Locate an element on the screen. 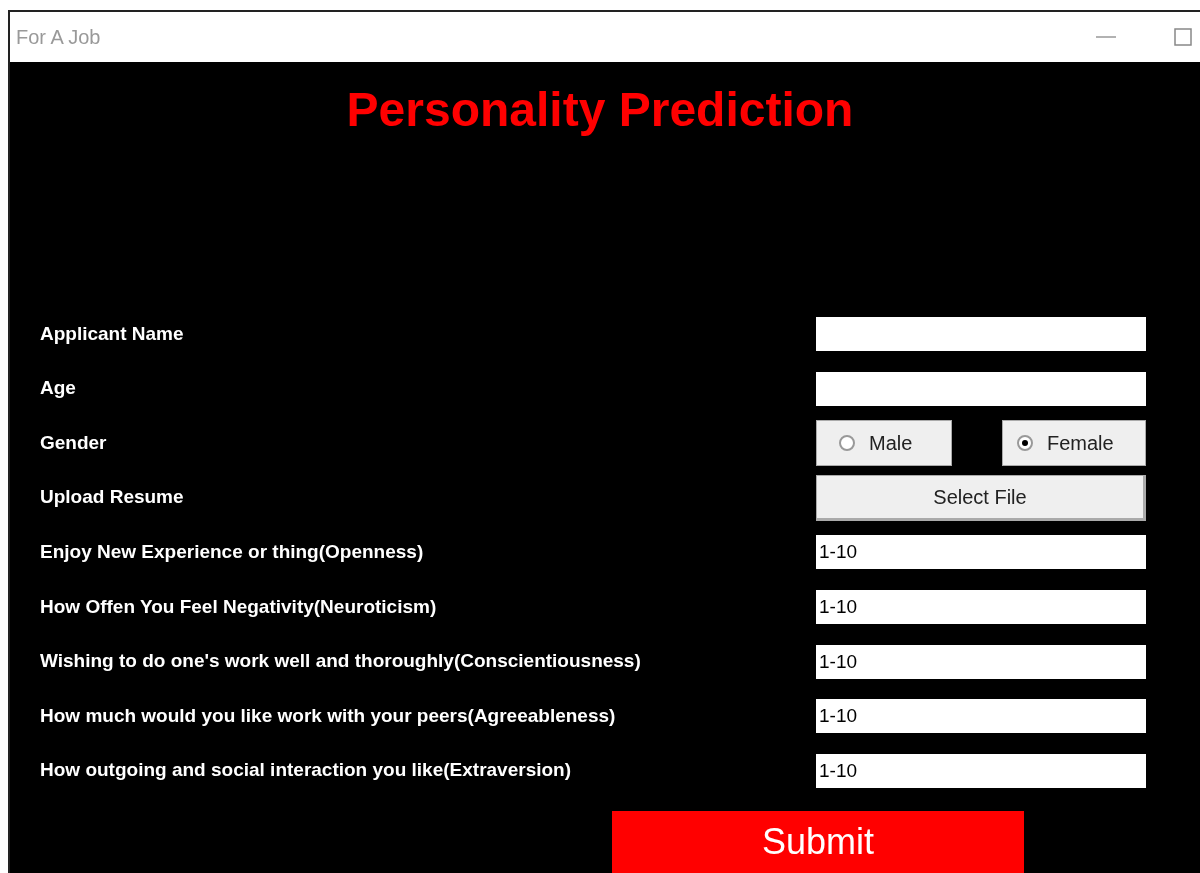 The image size is (1200, 873). radio-option: Female is located at coordinates (1074, 443).